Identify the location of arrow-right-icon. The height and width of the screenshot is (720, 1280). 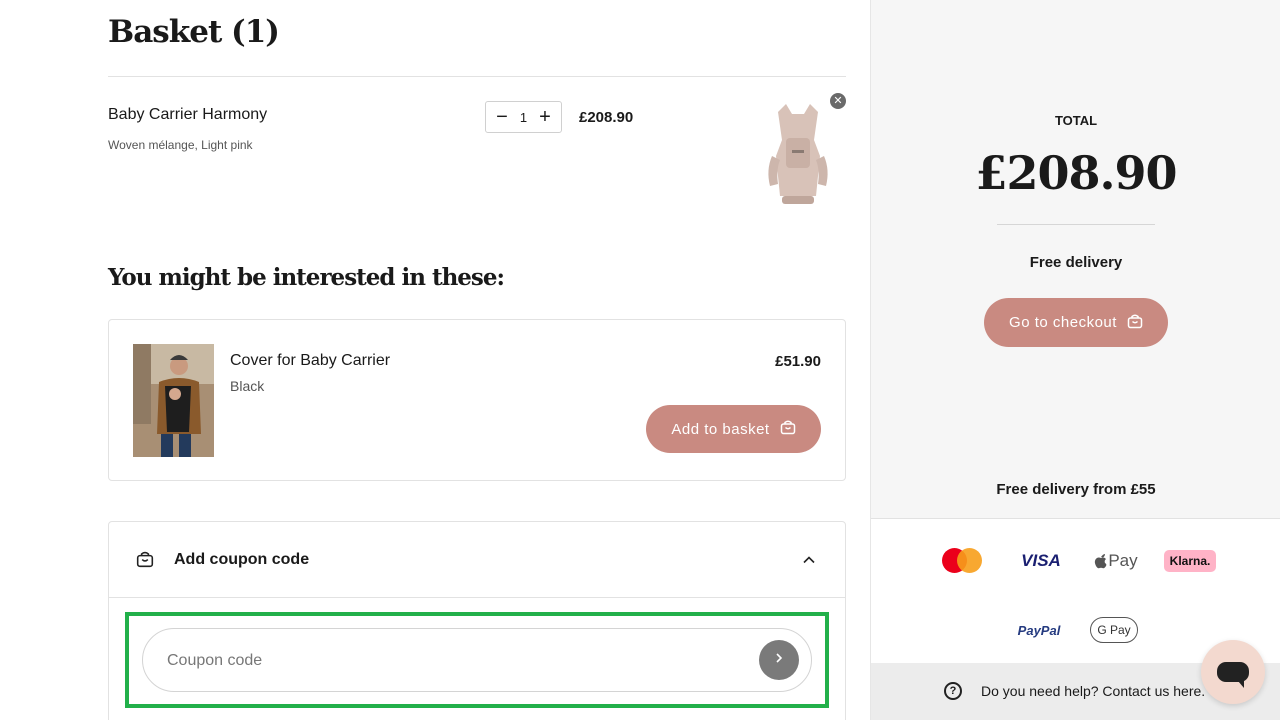
(779, 660).